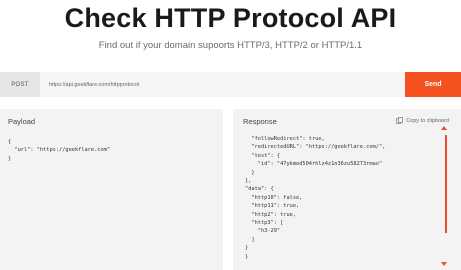 The image size is (461, 270). What do you see at coordinates (400, 120) in the screenshot?
I see `copy-icon` at bounding box center [400, 120].